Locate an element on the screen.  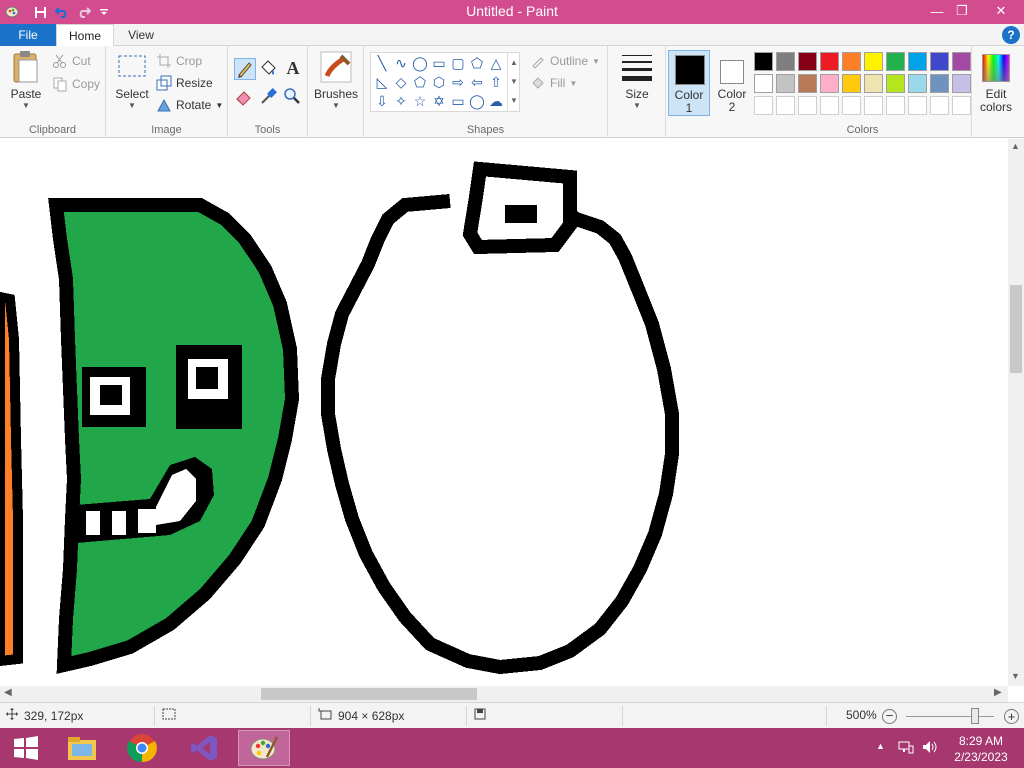
magnifier-icon is located at coordinates (293, 97).